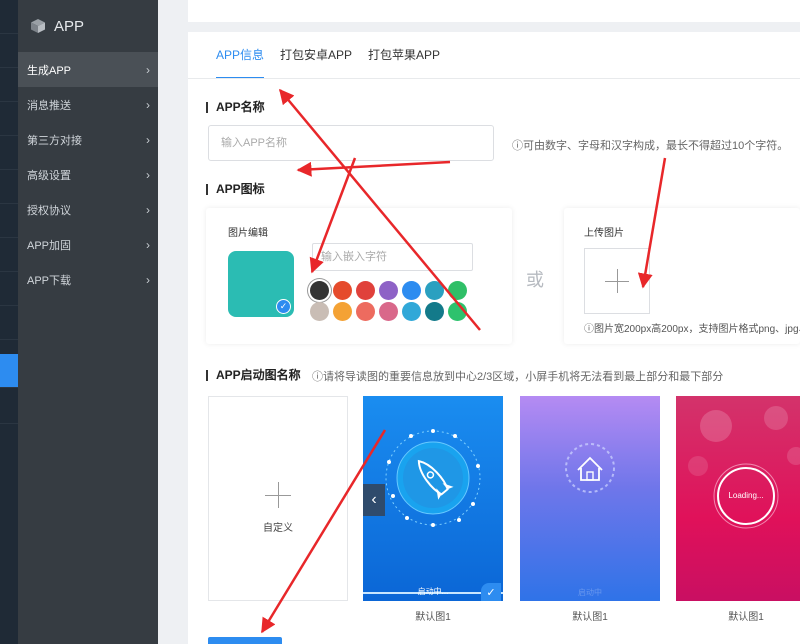 The height and width of the screenshot is (644, 800). I want to click on sidebar-item-label: APP加固, so click(49, 245).